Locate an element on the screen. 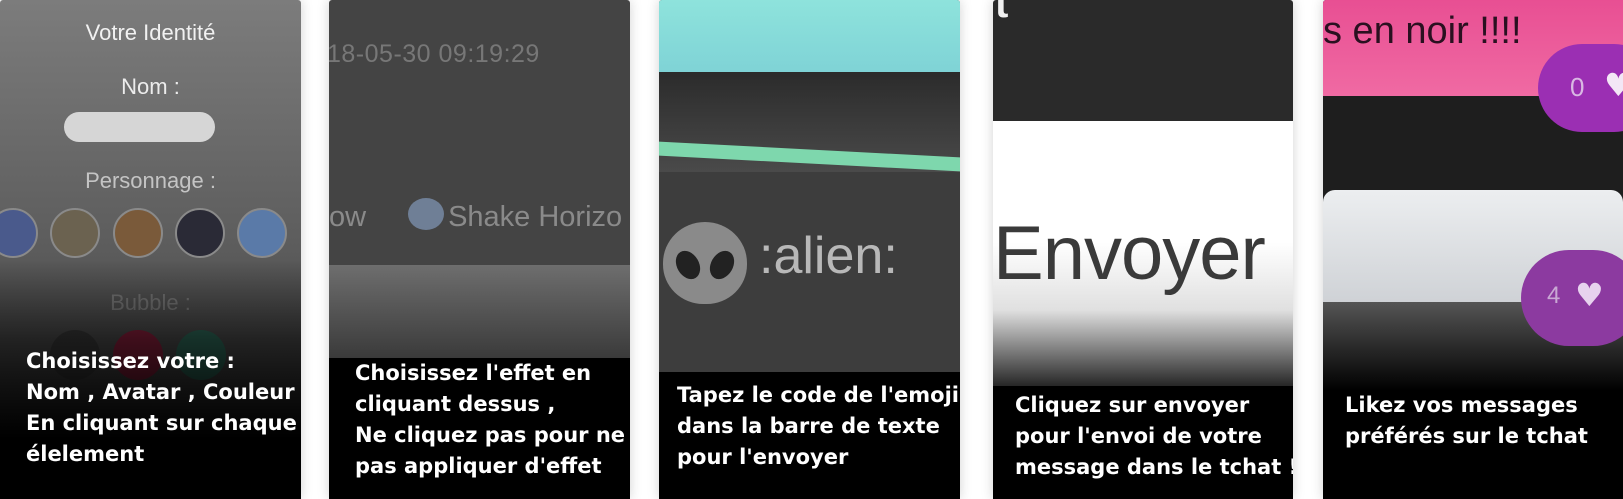 Image resolution: width=1623 pixels, height=499 pixels. caption-line: Choisissez l'effet en is located at coordinates (473, 373).